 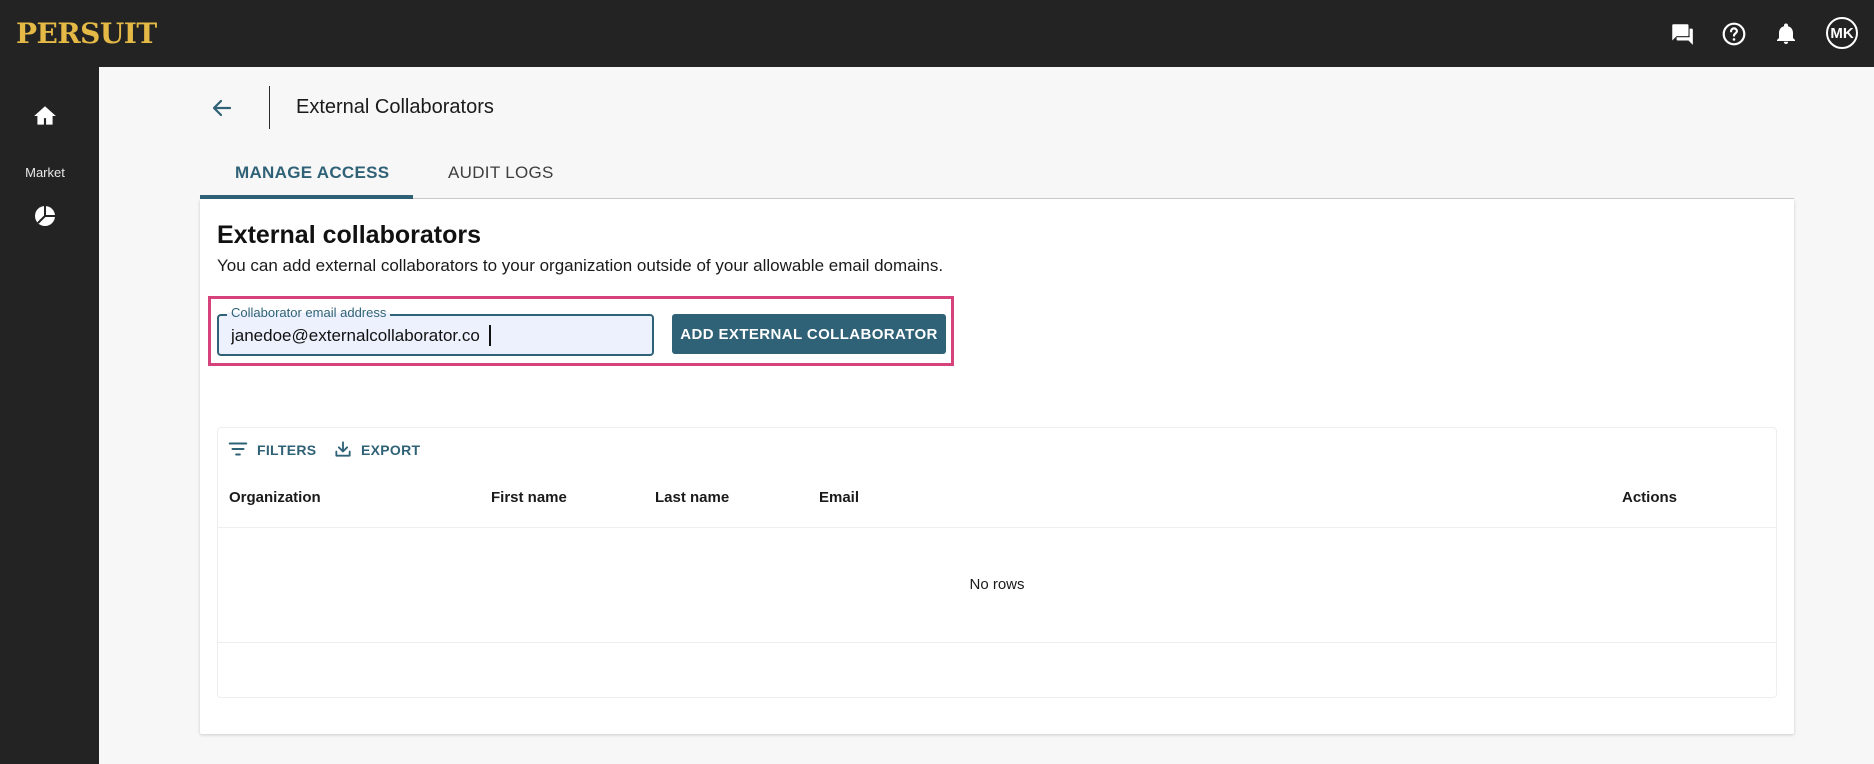 I want to click on column-header-actions: Actions, so click(x=1649, y=497).